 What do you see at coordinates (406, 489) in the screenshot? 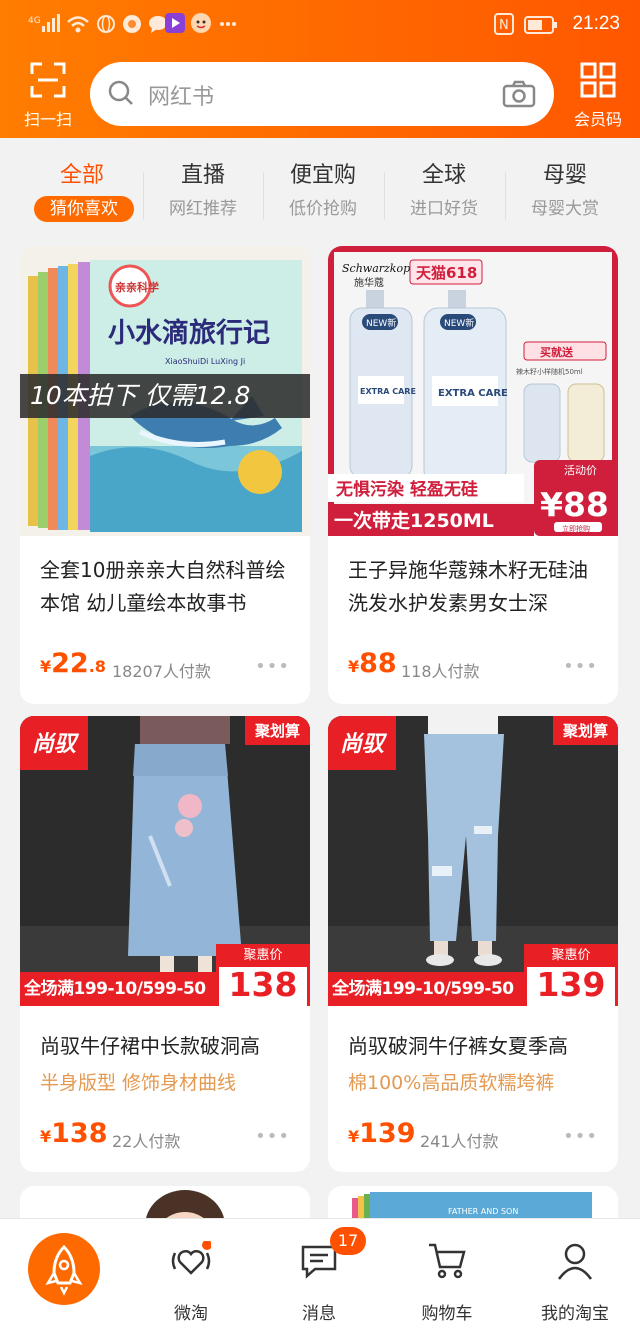
I see `svg-text: 无惧污染 轻盈无硅` at bounding box center [406, 489].